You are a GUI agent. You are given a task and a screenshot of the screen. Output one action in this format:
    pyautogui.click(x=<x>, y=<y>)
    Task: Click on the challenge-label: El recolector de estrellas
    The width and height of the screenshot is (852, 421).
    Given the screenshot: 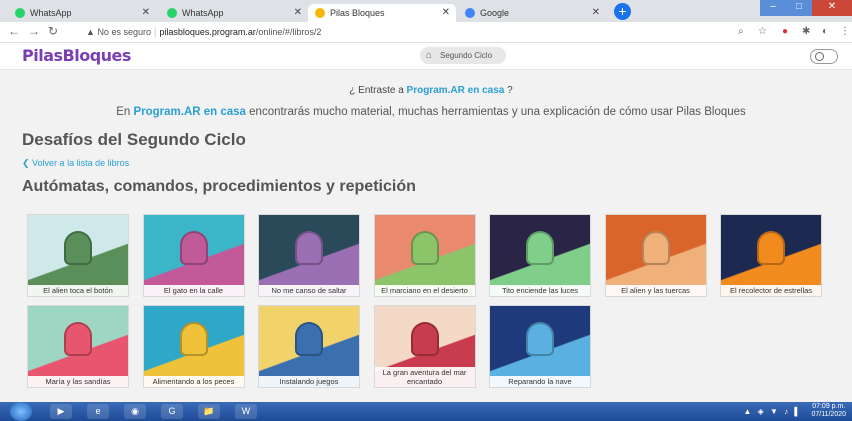 What is the action you would take?
    pyautogui.click(x=771, y=290)
    